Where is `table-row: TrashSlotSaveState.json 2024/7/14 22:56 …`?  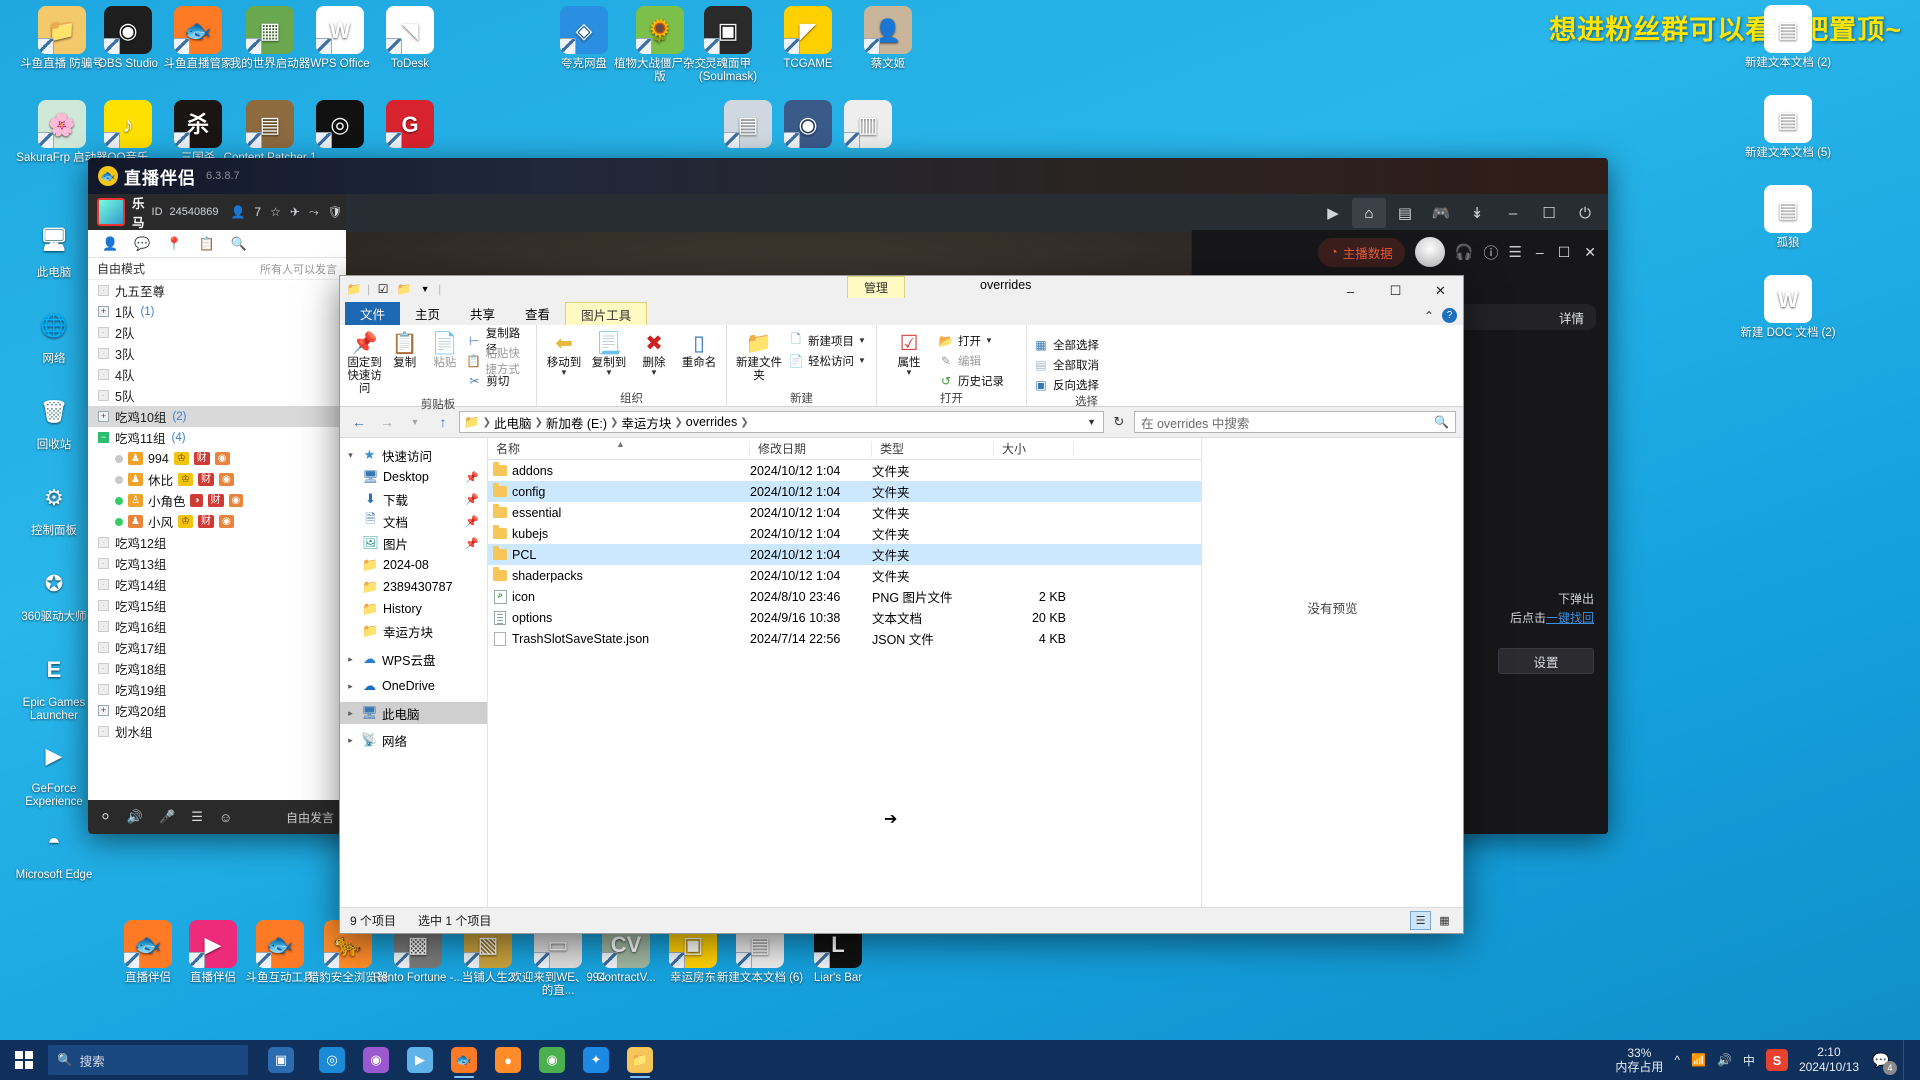
table-row: TrashSlotSaveState.json 2024/7/14 22:56 … is located at coordinates (844, 638).